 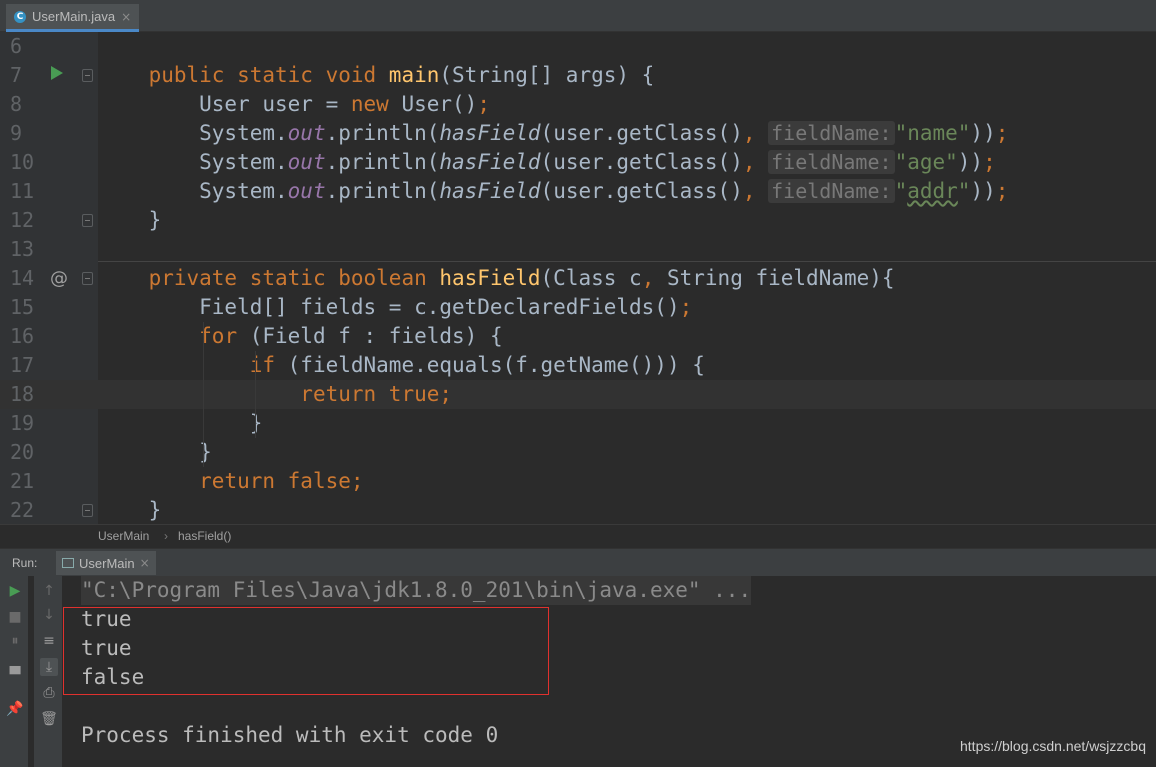 I want to click on run-label: Run:, so click(x=25, y=563).